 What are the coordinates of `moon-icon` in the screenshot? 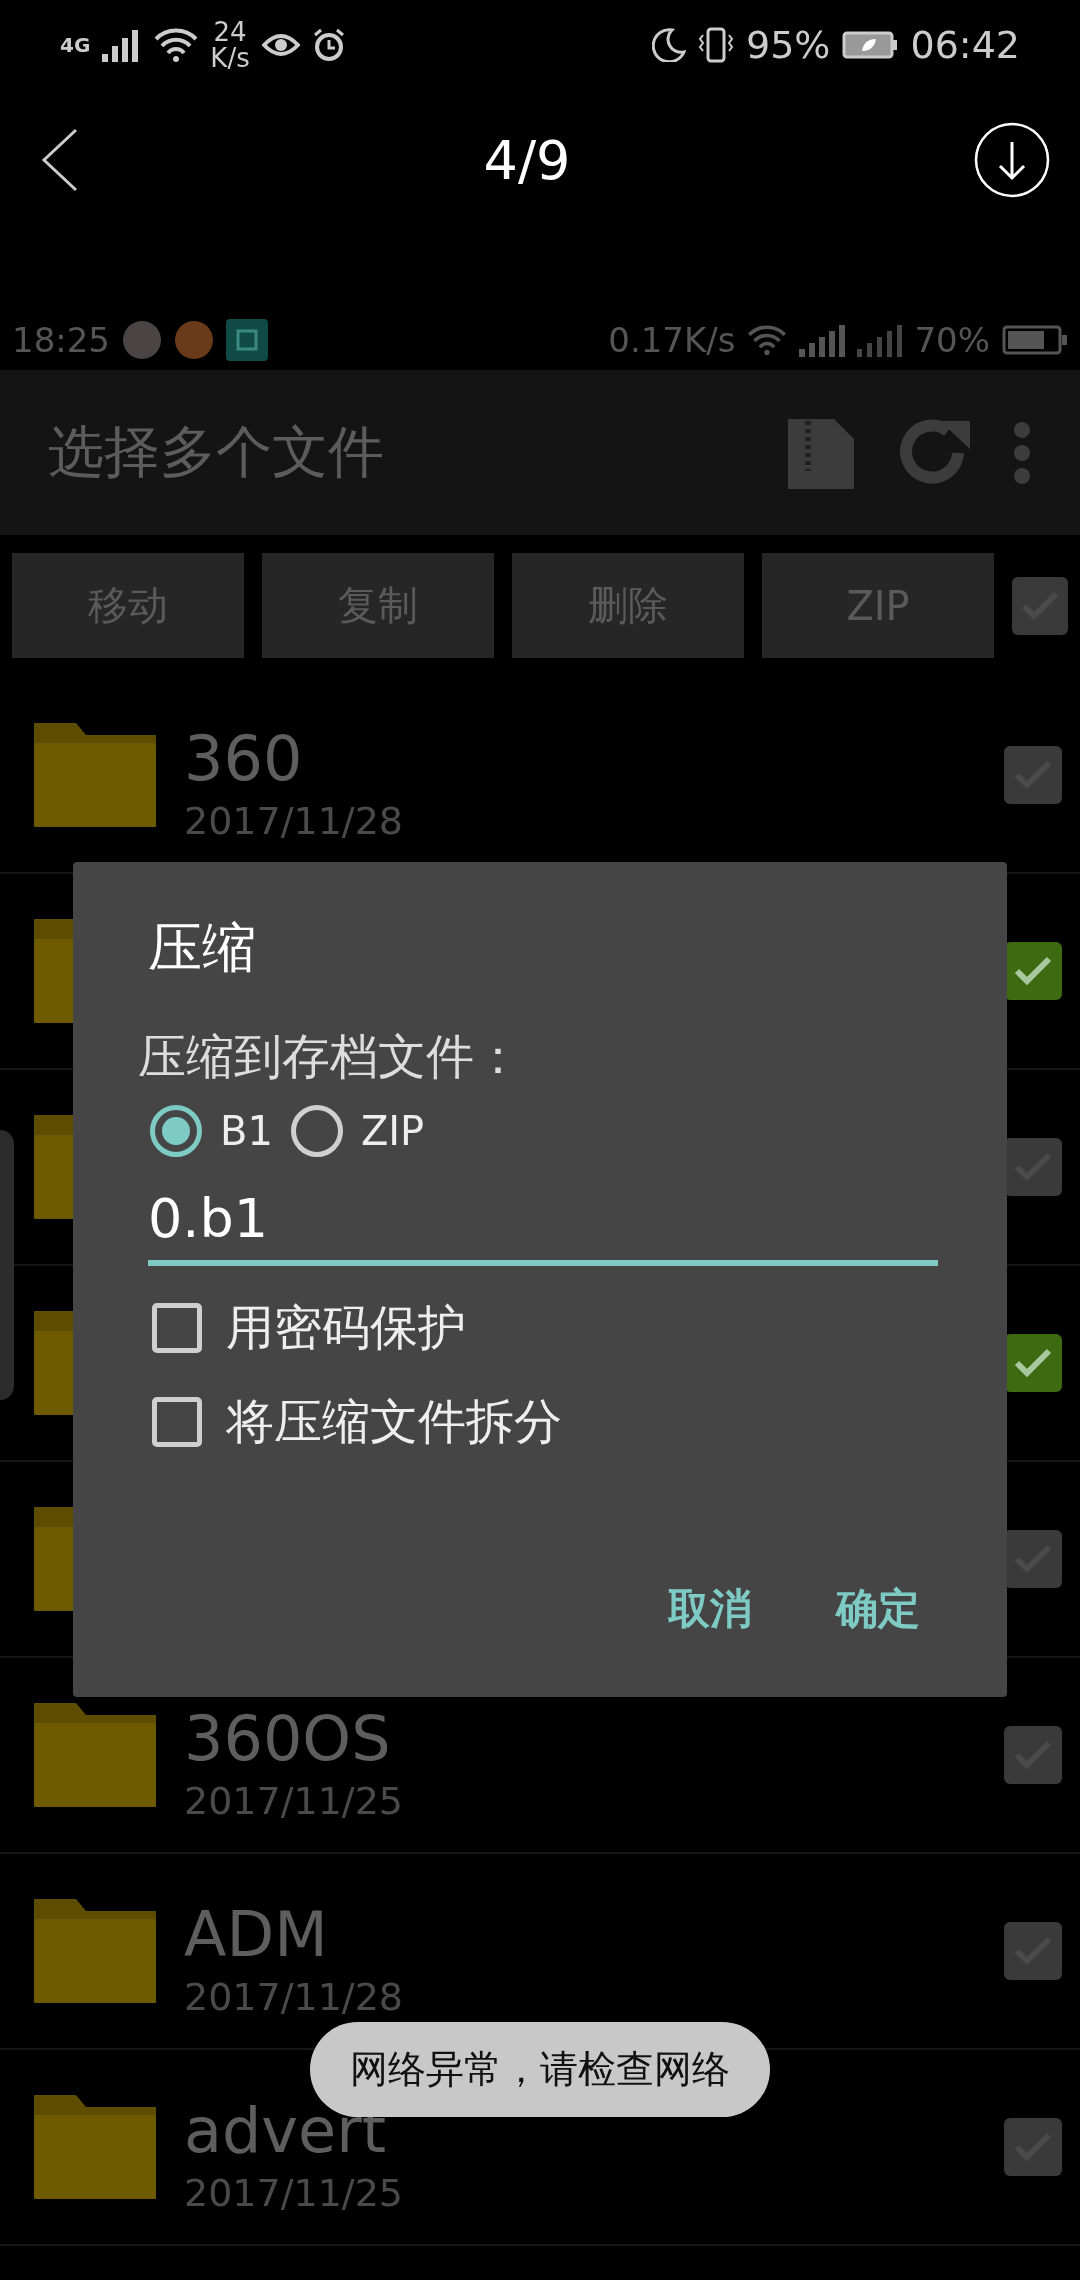 It's located at (669, 45).